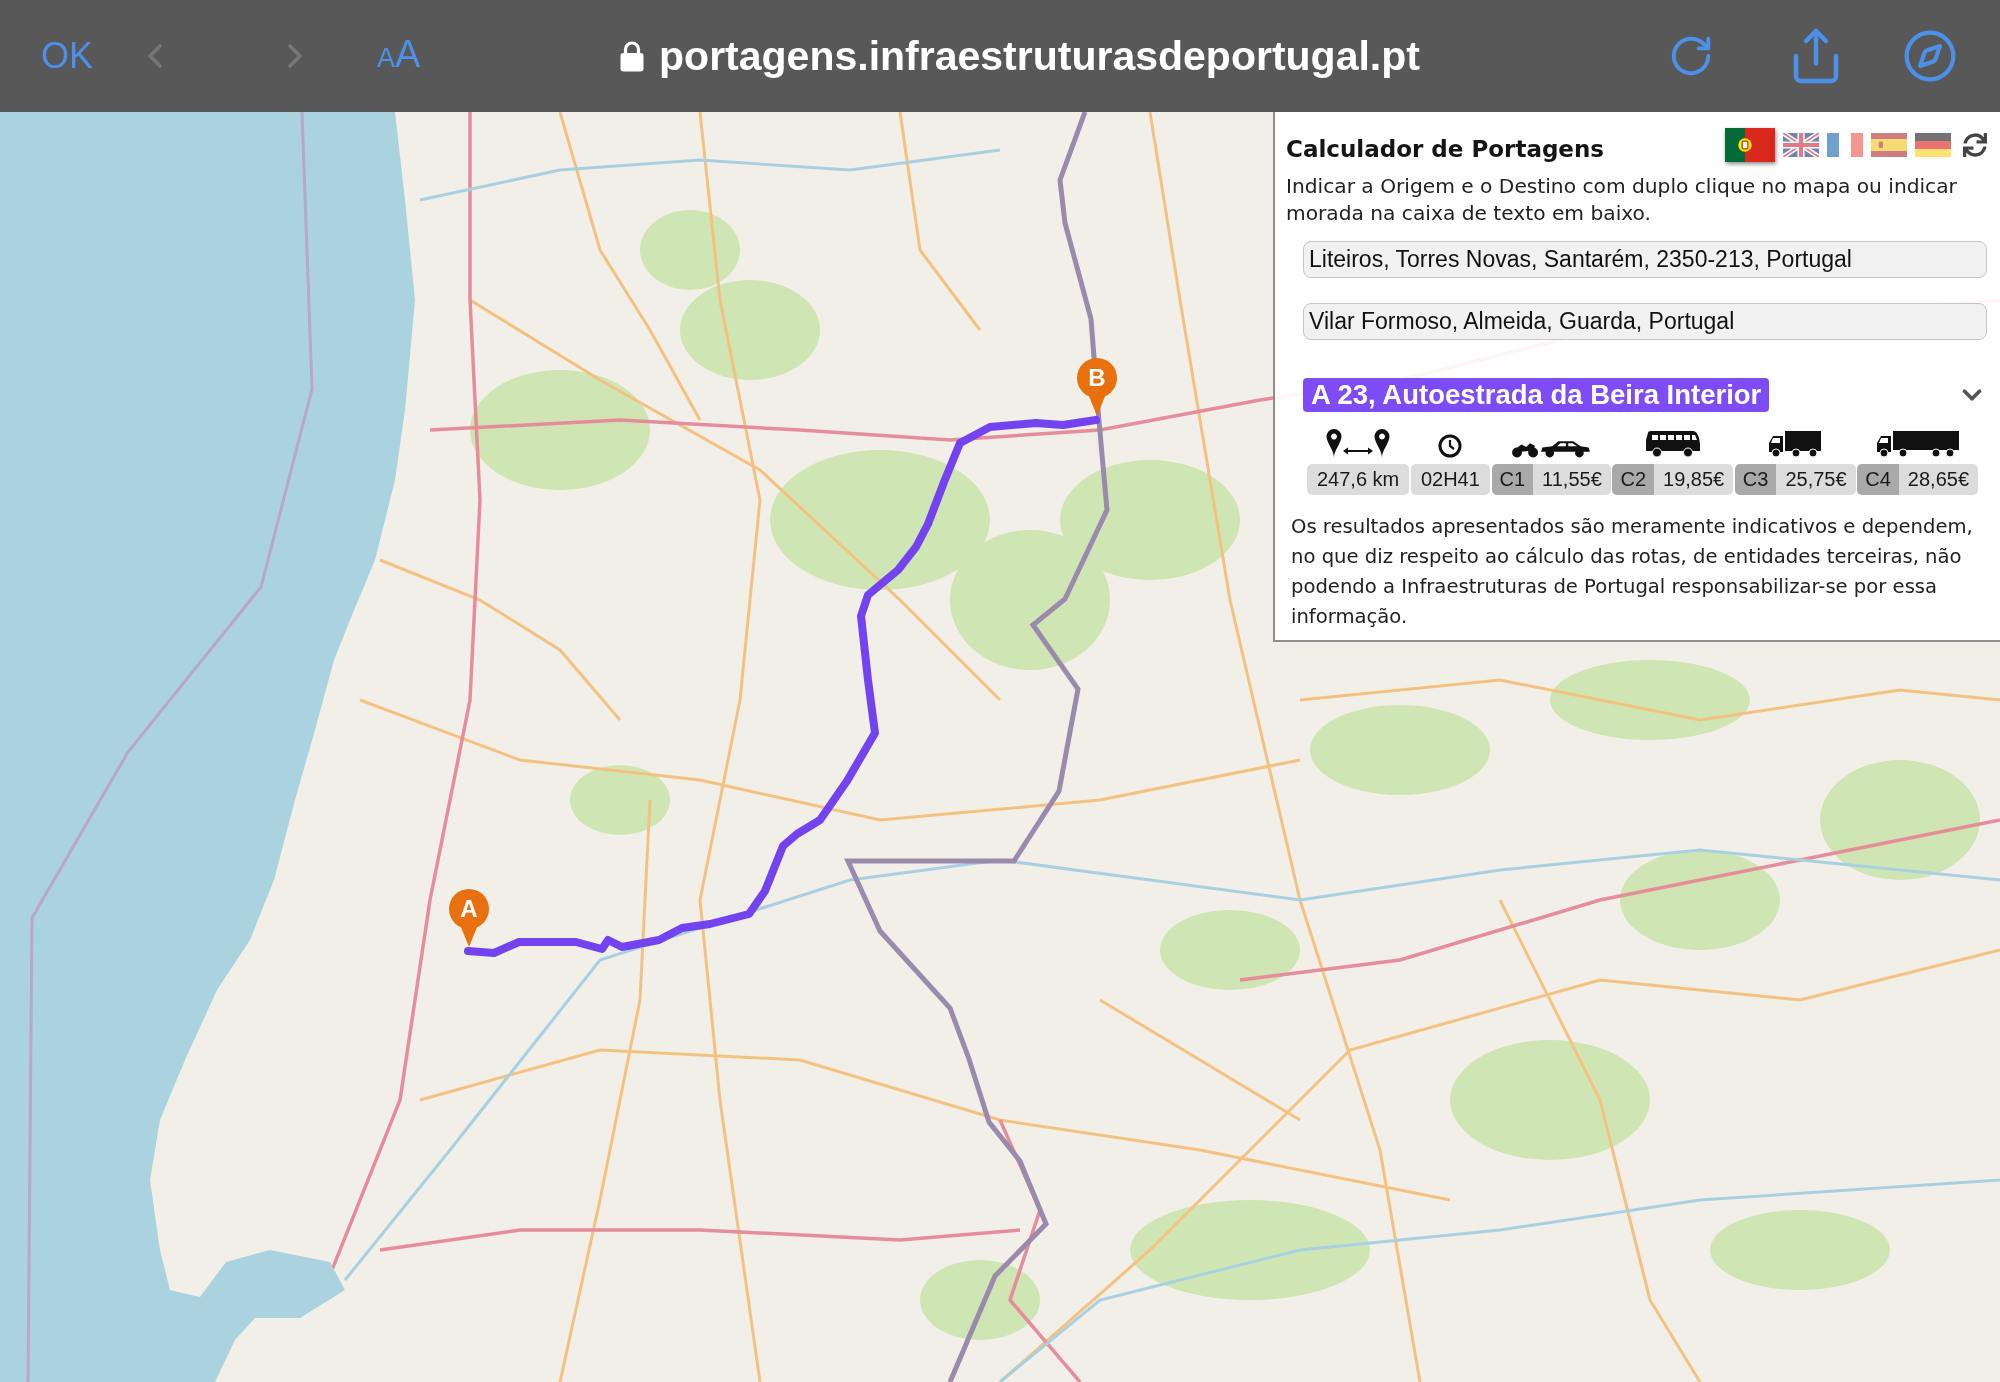  What do you see at coordinates (1801, 145) in the screenshot?
I see `uk-flag-icon` at bounding box center [1801, 145].